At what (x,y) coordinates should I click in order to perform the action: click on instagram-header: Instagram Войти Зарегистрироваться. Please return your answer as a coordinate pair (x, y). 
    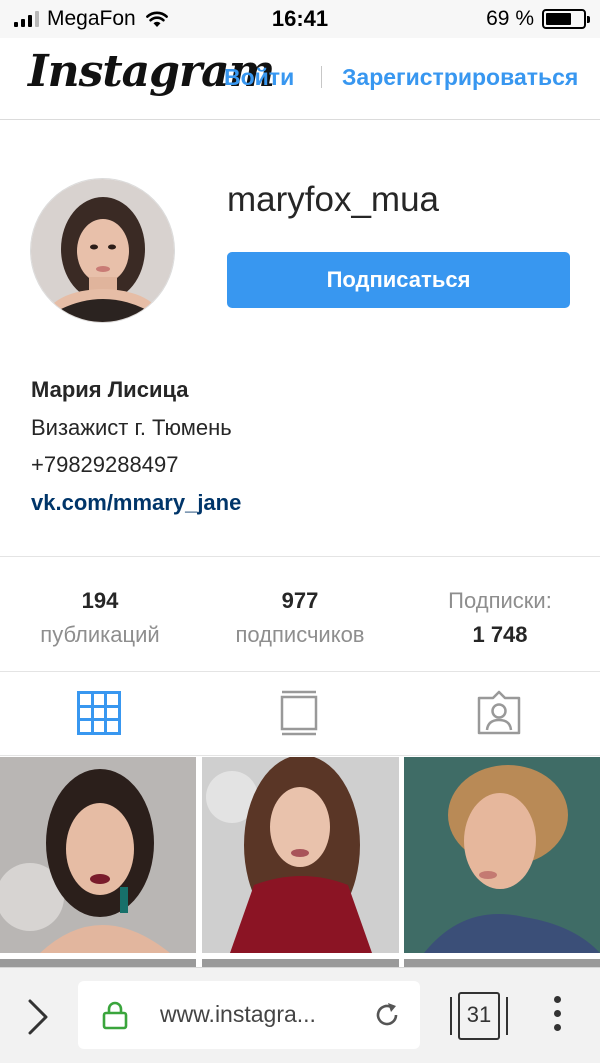
    Looking at the image, I should click on (300, 79).